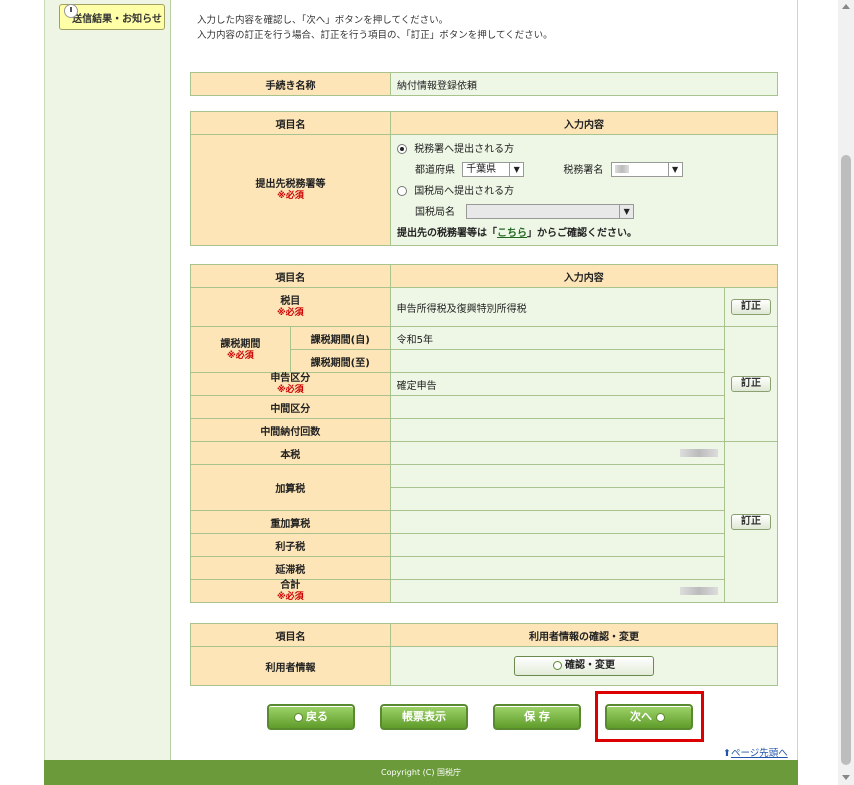  Describe the element at coordinates (290, 568) in the screenshot. I see `delinquency-label: 延滞税` at that location.